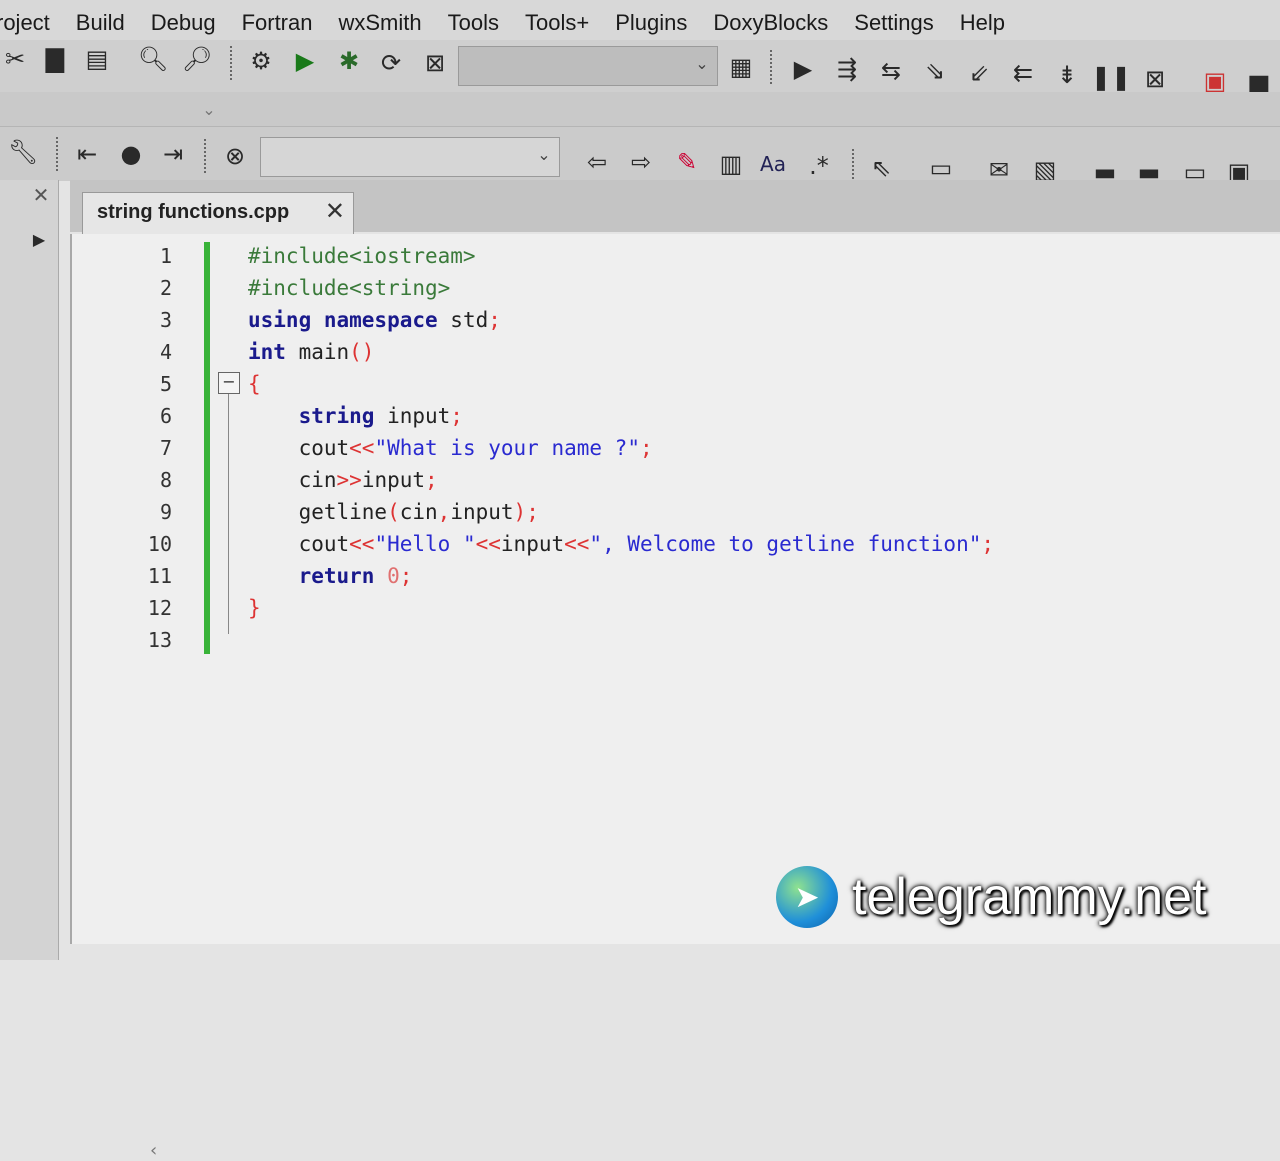 The image size is (1280, 1161). I want to click on highlight-icon: ✎, so click(687, 162).